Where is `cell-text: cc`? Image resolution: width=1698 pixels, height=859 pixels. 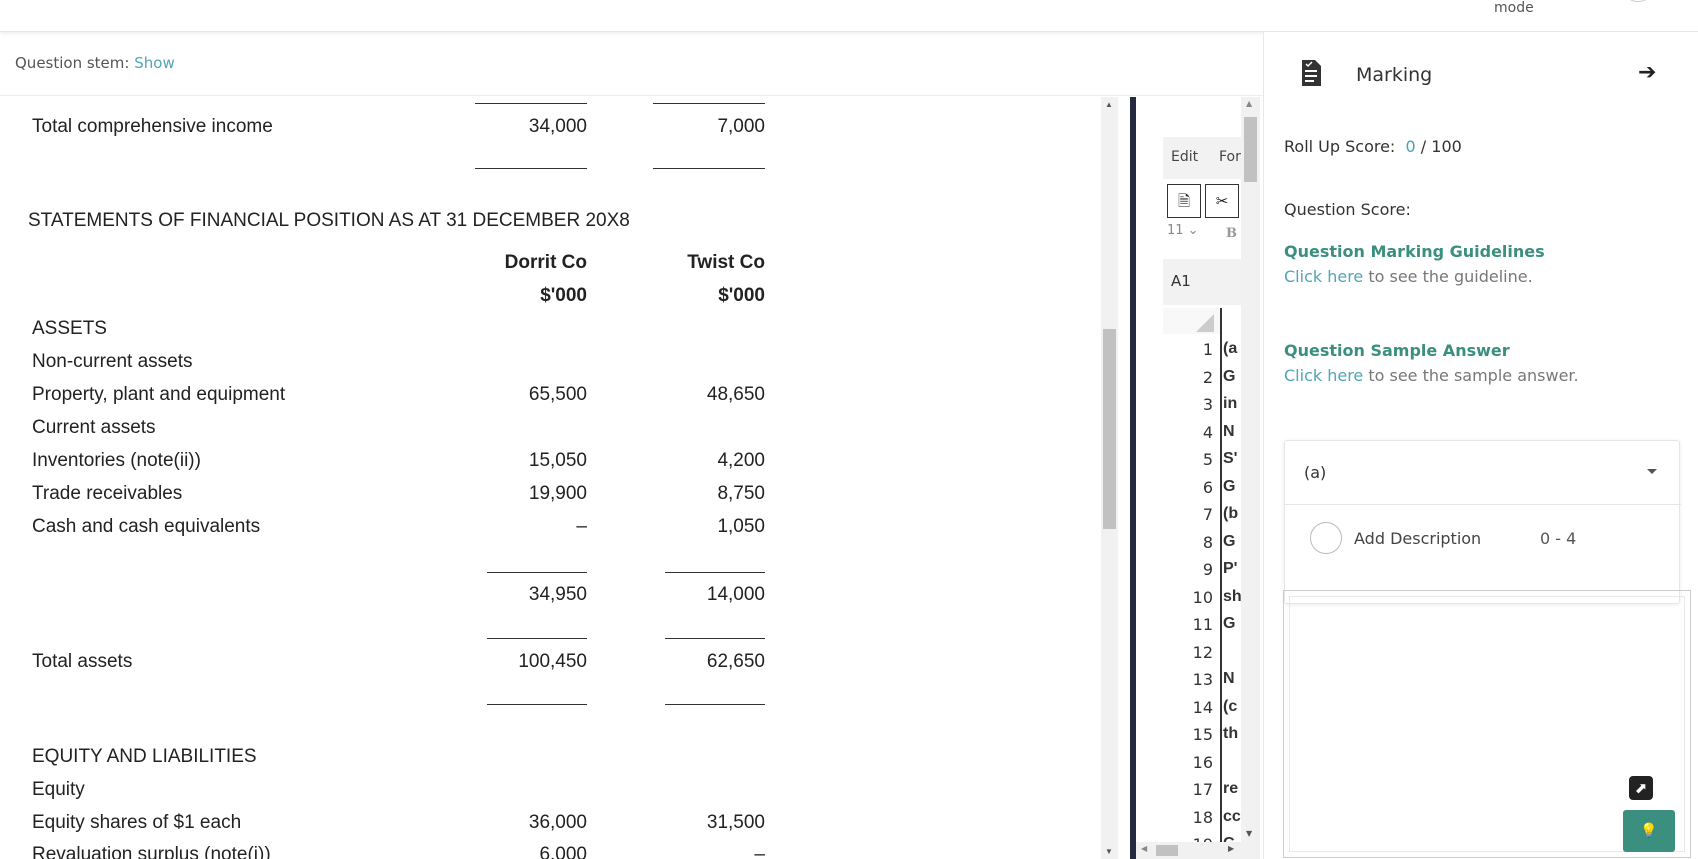 cell-text: cc is located at coordinates (1232, 816).